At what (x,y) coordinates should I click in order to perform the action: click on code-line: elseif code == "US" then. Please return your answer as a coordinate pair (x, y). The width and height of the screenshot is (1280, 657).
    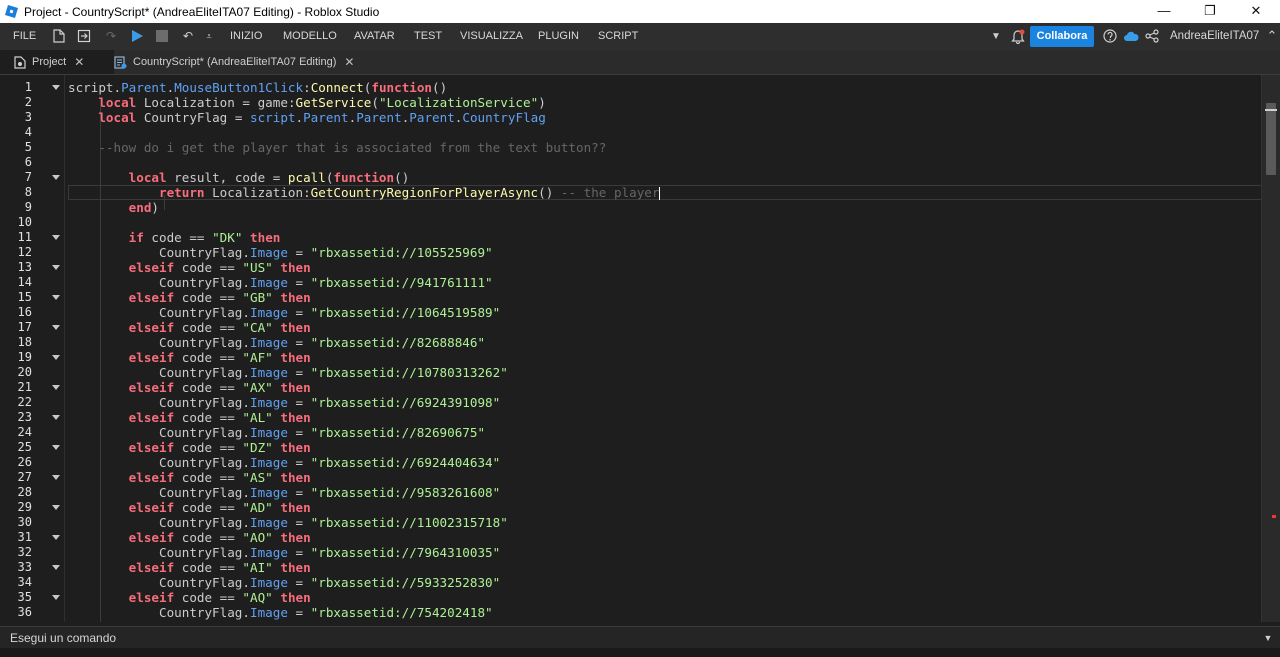
    Looking at the image, I should click on (189, 267).